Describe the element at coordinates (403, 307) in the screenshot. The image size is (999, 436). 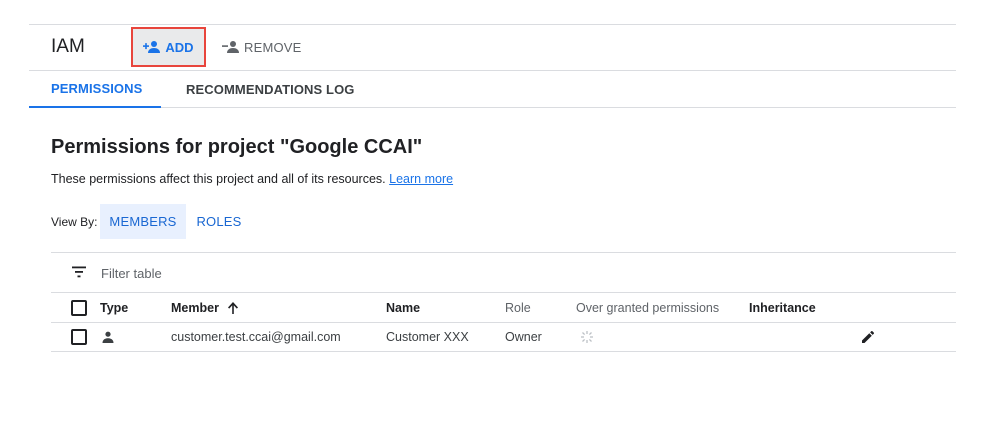
I see `column-header-name: Name` at that location.